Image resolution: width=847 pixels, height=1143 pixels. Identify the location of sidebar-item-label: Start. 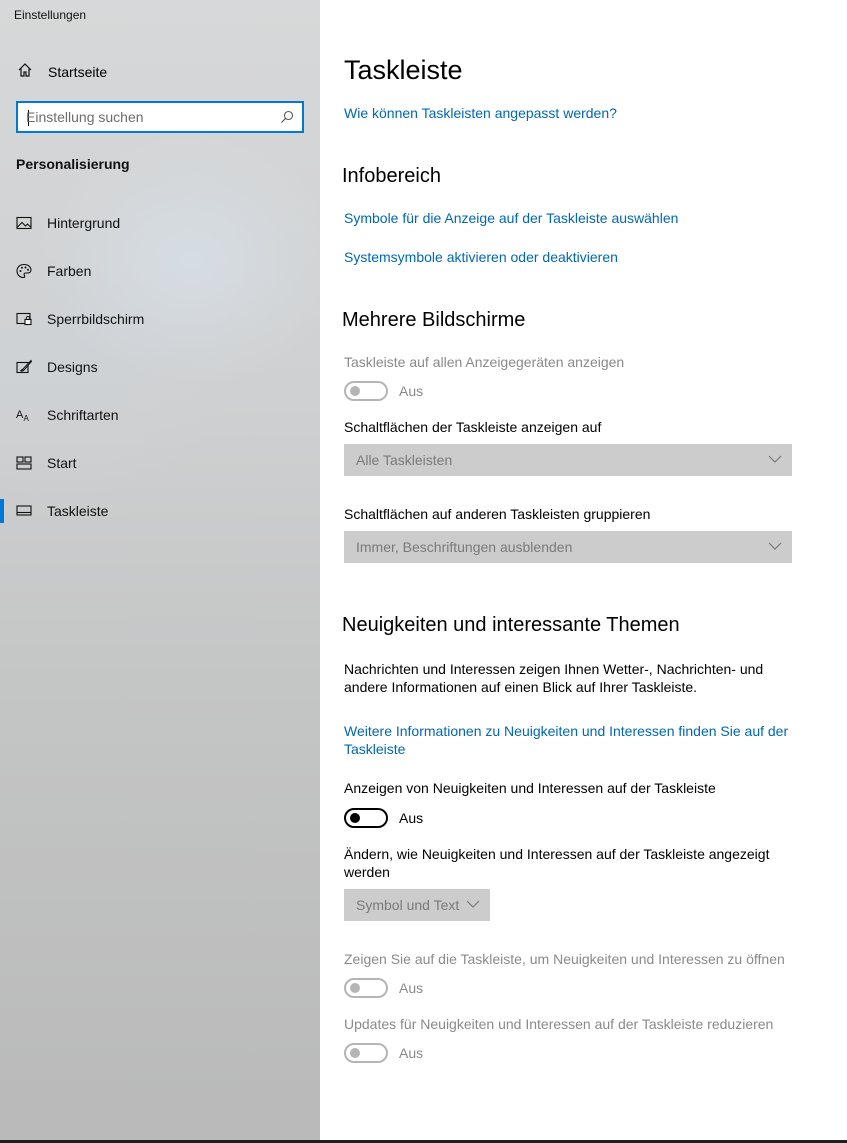
(62, 463).